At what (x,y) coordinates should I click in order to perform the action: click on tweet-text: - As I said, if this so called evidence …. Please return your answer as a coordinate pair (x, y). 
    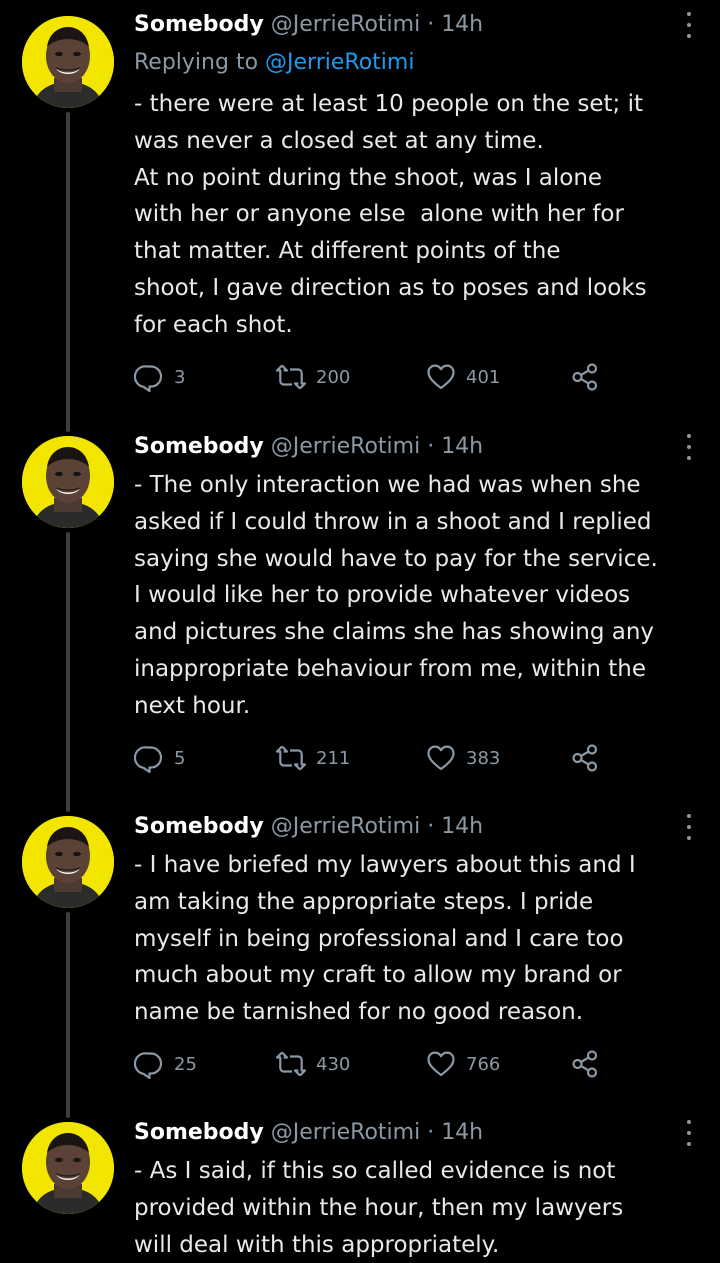
    Looking at the image, I should click on (379, 1208).